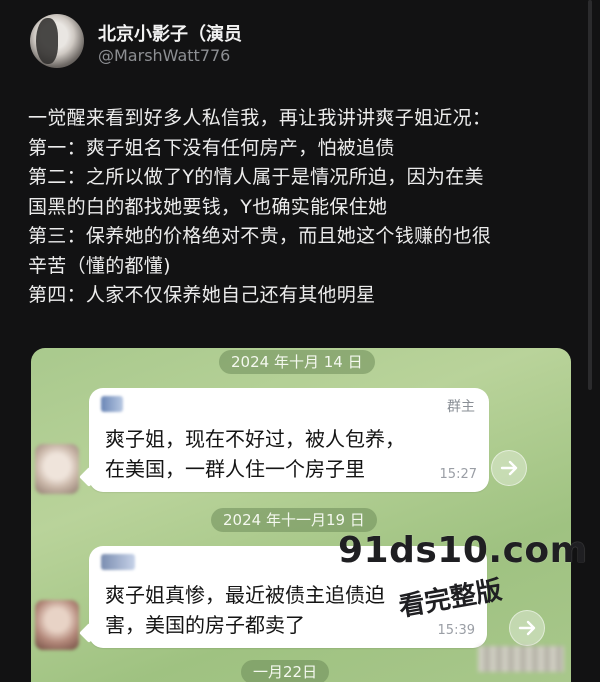  What do you see at coordinates (256, 177) in the screenshot?
I see `tweet-line: 第二：之所以做了Y的情人属于是情况所迫，因为在美` at bounding box center [256, 177].